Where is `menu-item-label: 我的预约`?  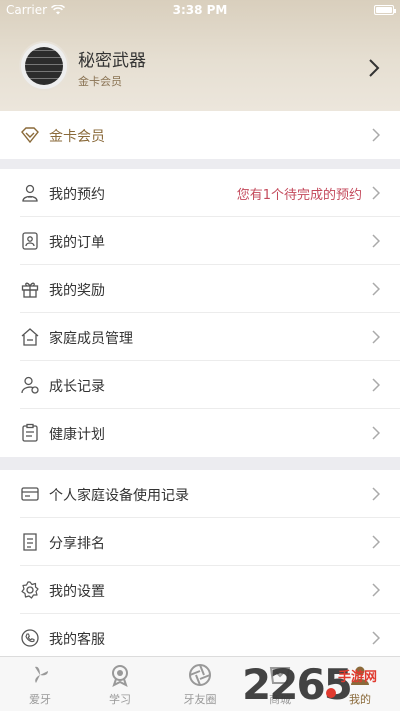 menu-item-label: 我的预约 is located at coordinates (77, 195).